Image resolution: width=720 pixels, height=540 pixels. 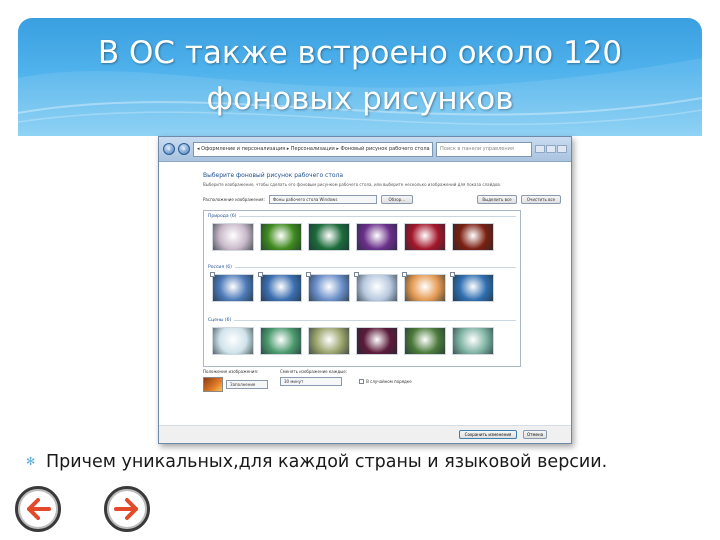 I want to click on position-select: Заполнение, so click(x=247, y=384).